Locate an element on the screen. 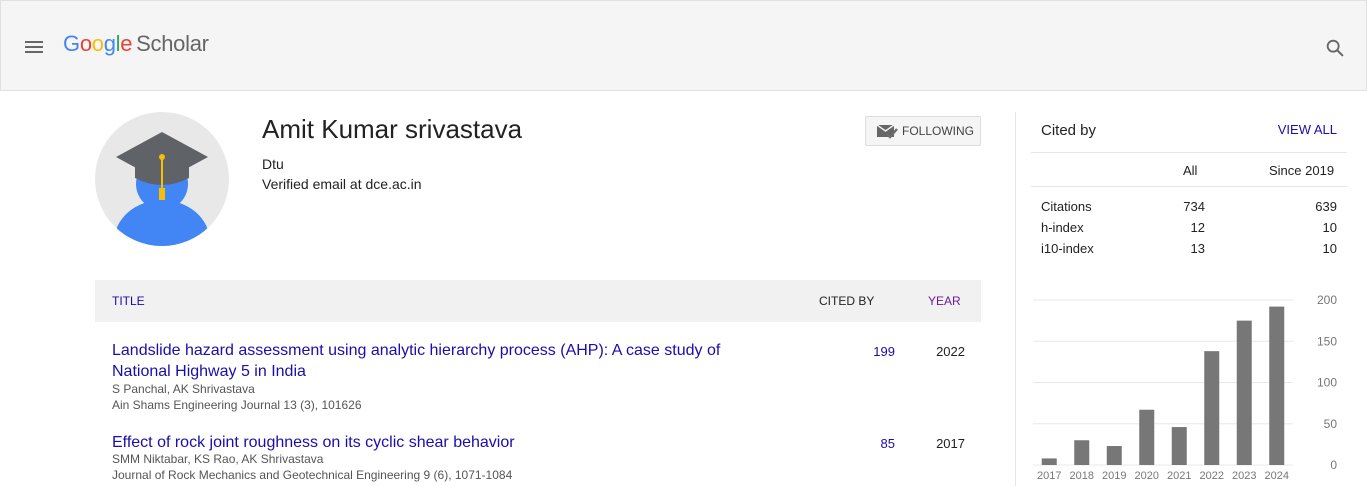  col-since-header: Since 2019 is located at coordinates (1302, 170).